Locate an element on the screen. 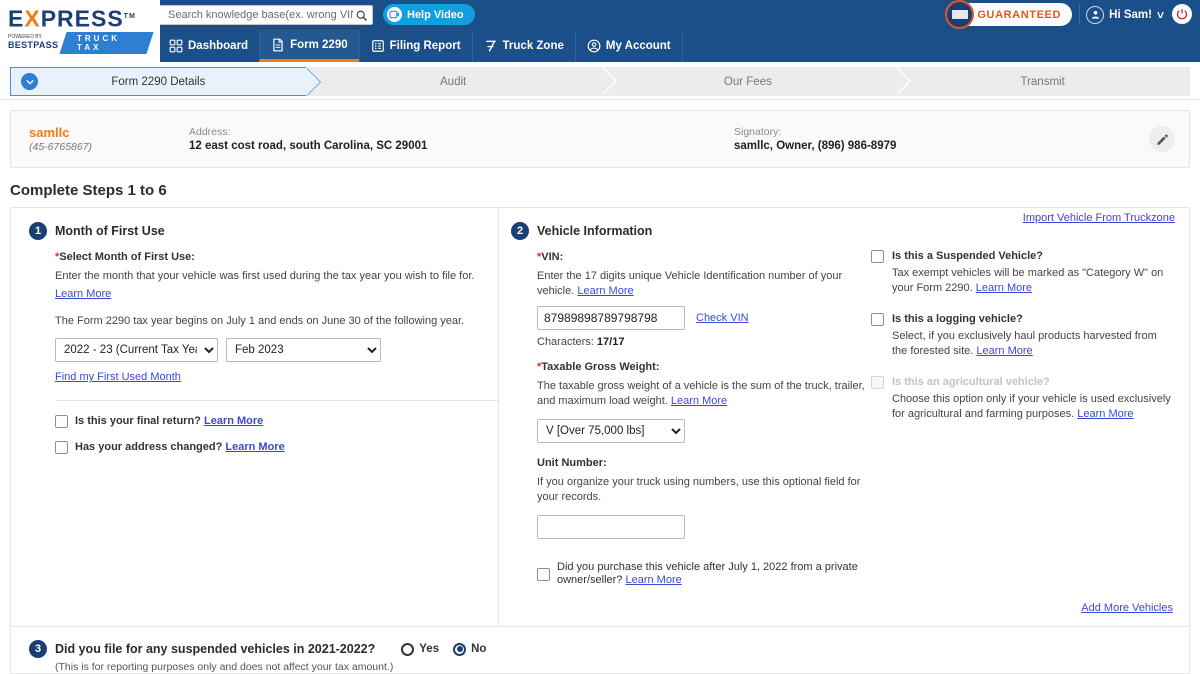 The image size is (1200, 674). suspended-filed-yes: Yes is located at coordinates (420, 649).